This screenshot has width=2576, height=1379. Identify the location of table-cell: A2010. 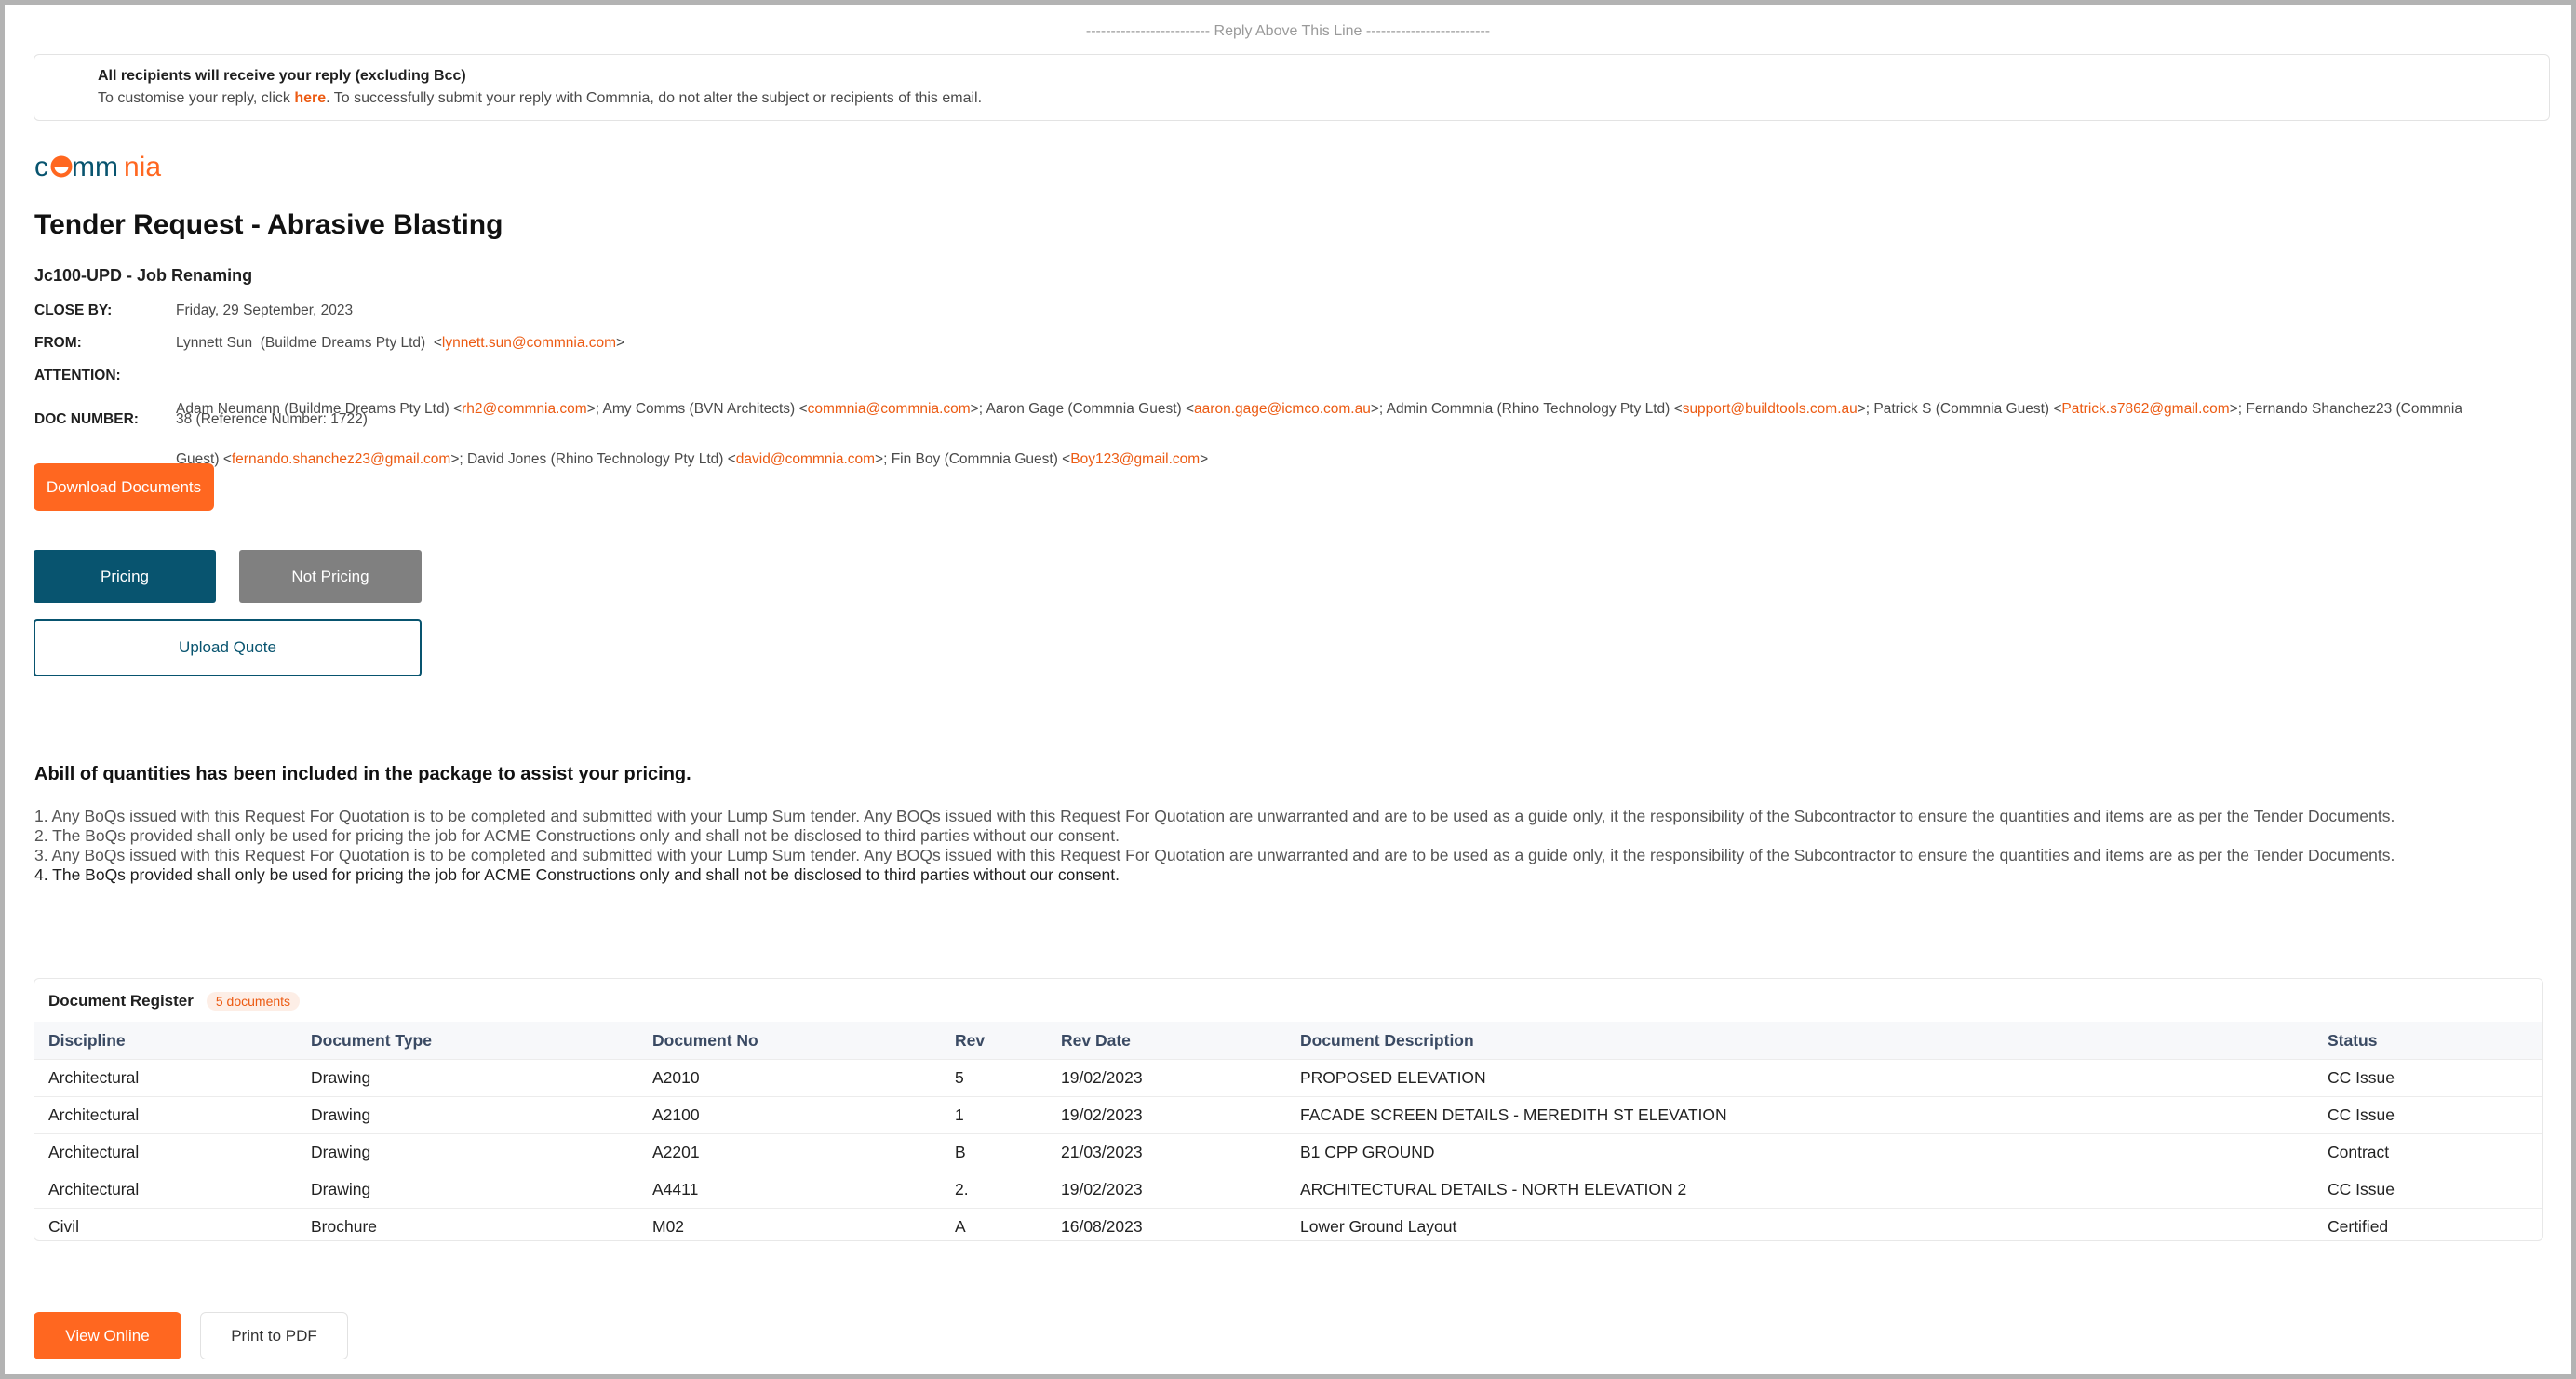
(789, 1078).